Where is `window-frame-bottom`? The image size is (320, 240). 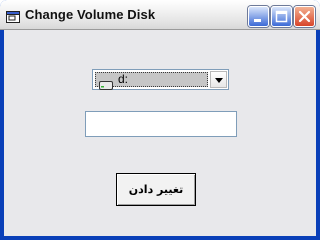
window-frame-bottom is located at coordinates (160, 238).